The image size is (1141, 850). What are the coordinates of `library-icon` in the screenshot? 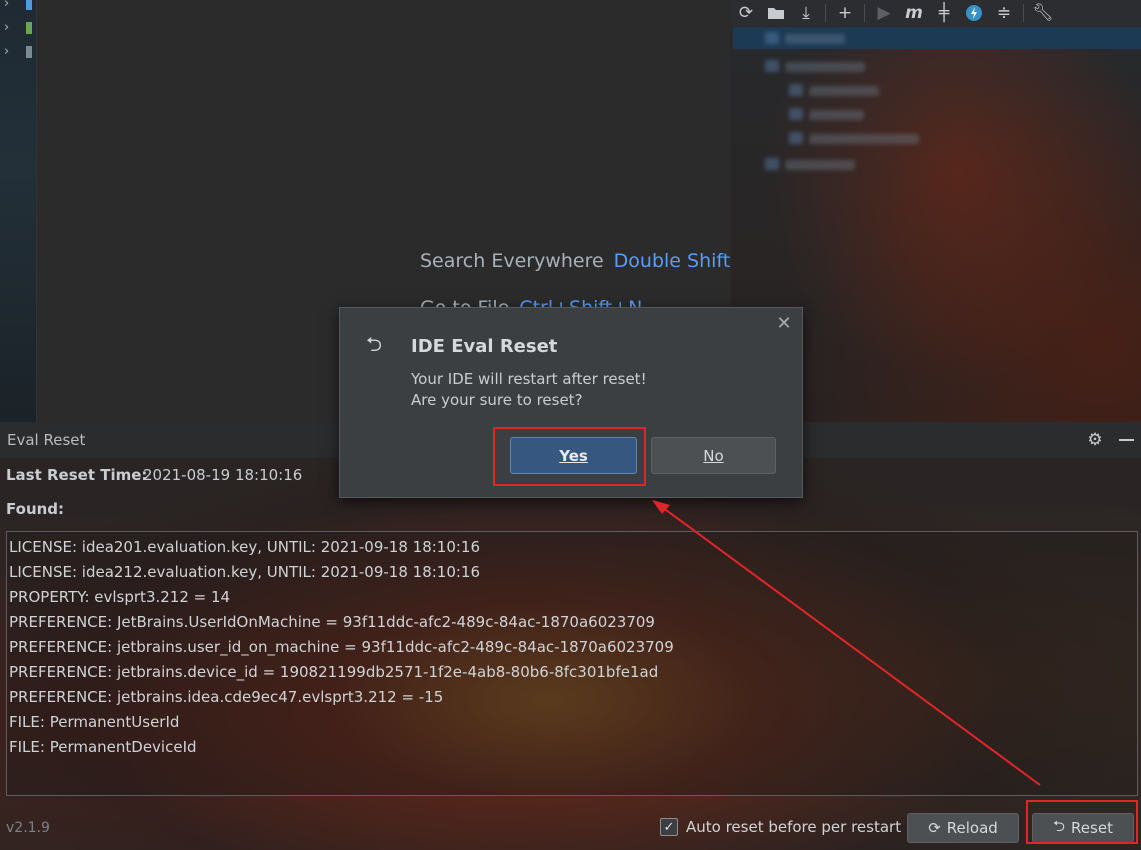 It's located at (29, 28).